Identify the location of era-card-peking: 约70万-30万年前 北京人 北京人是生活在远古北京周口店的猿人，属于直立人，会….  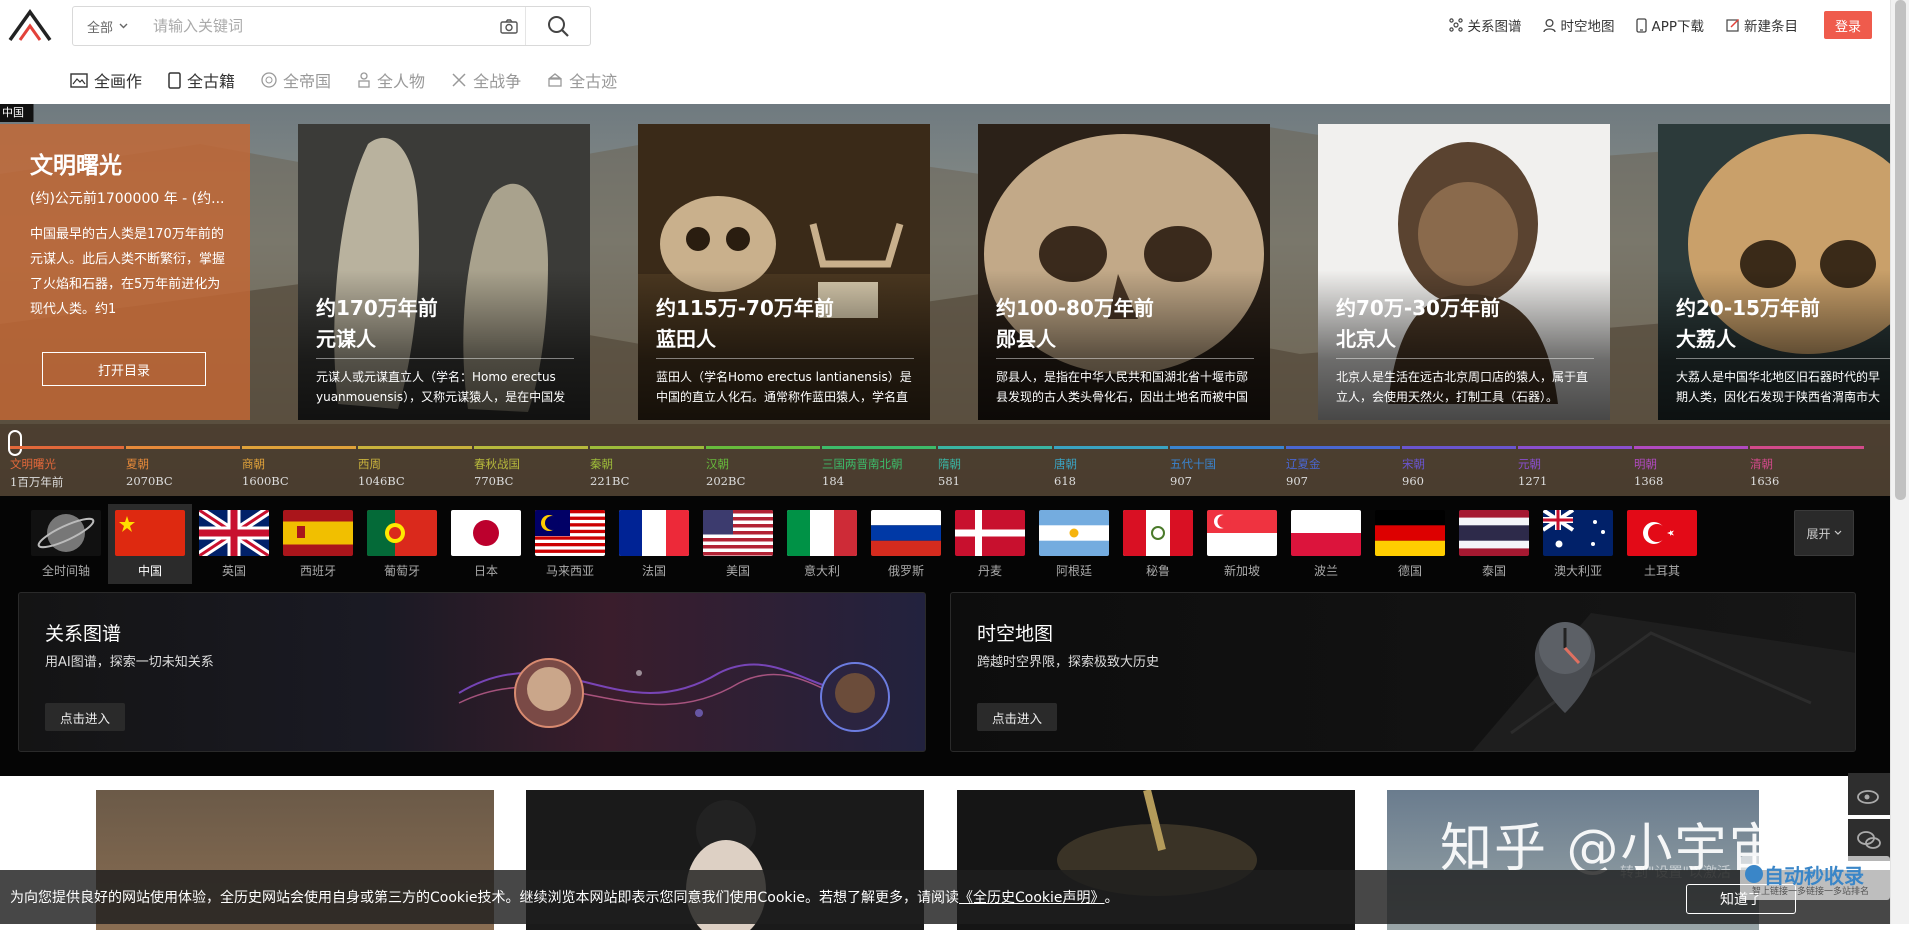
(1464, 272).